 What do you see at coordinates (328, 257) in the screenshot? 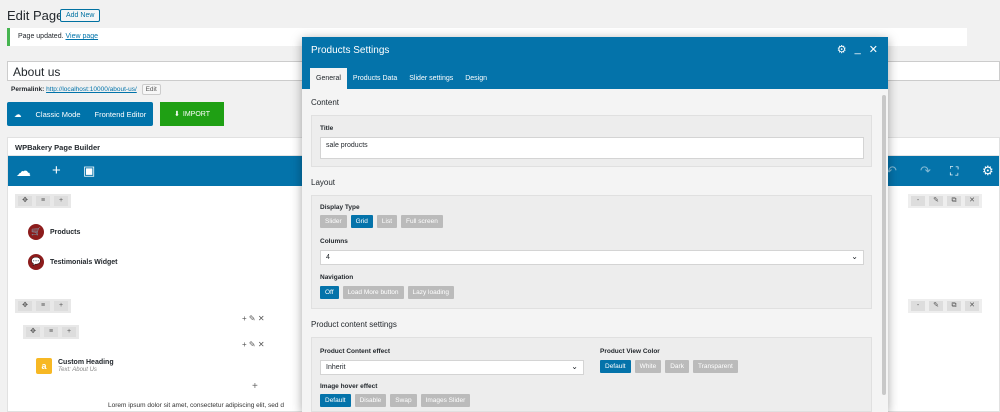
I see `columns-value: 4` at bounding box center [328, 257].